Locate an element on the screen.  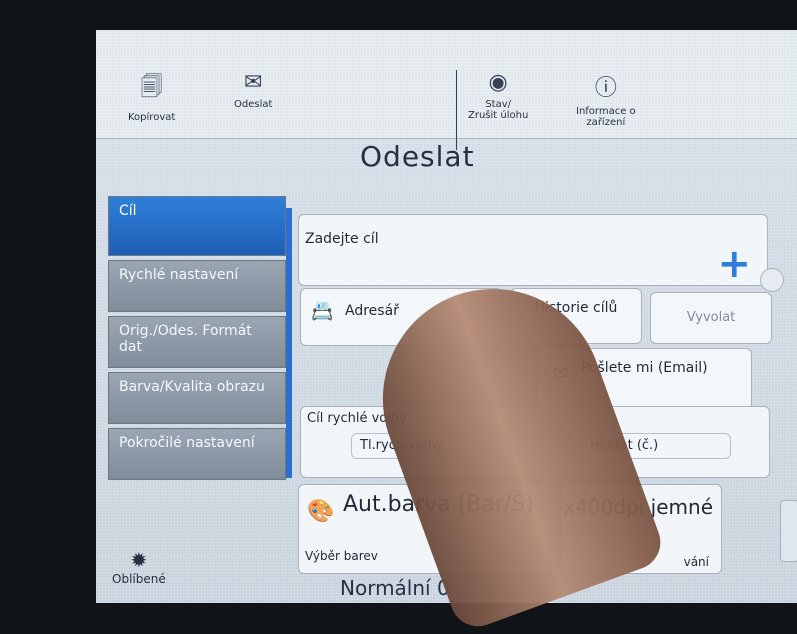
sidebar-item-quick-settings: Rychlé nastavení is located at coordinates (197, 286).